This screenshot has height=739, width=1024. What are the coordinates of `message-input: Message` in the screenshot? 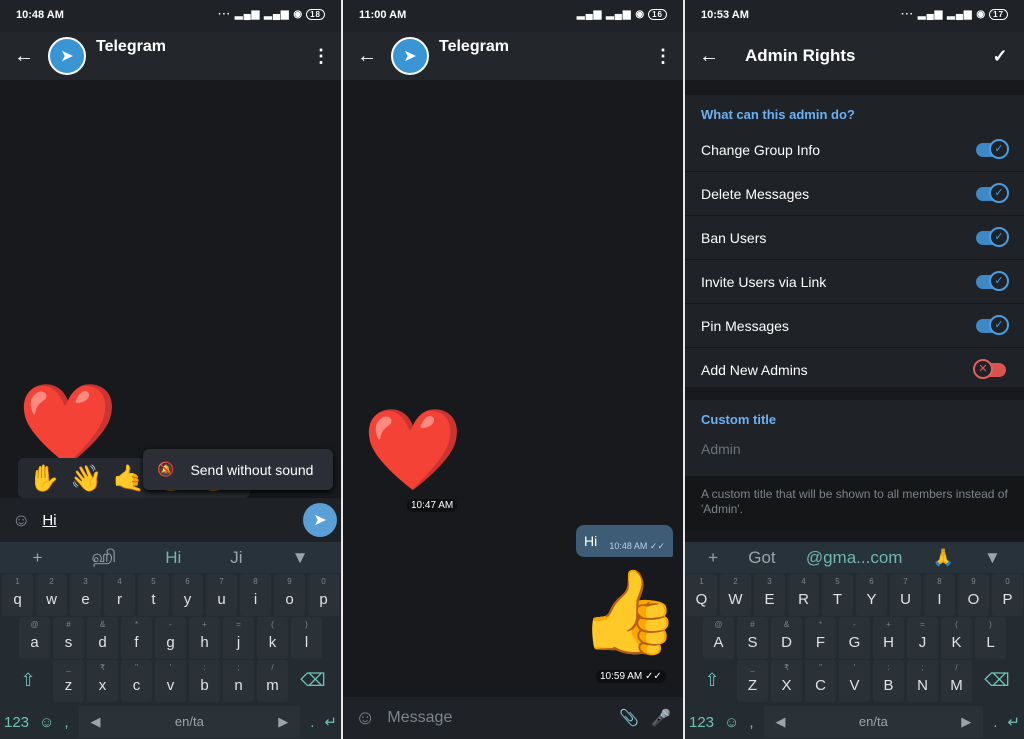 It's located at (497, 718).